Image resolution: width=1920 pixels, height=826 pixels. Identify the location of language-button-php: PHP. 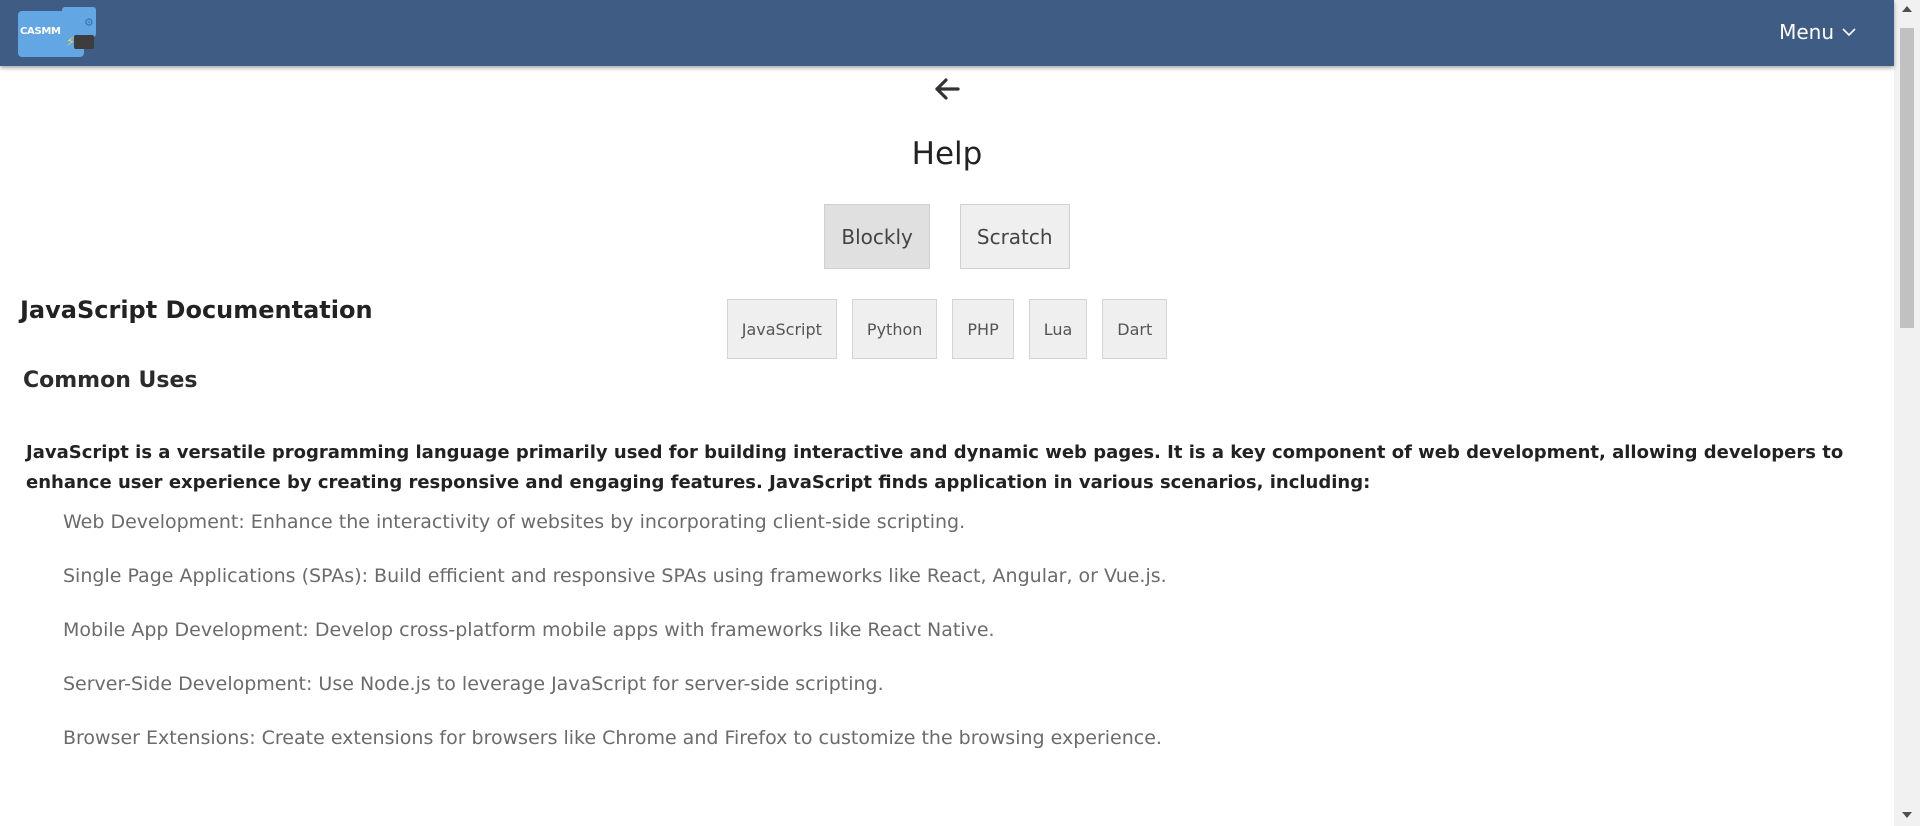
(983, 329).